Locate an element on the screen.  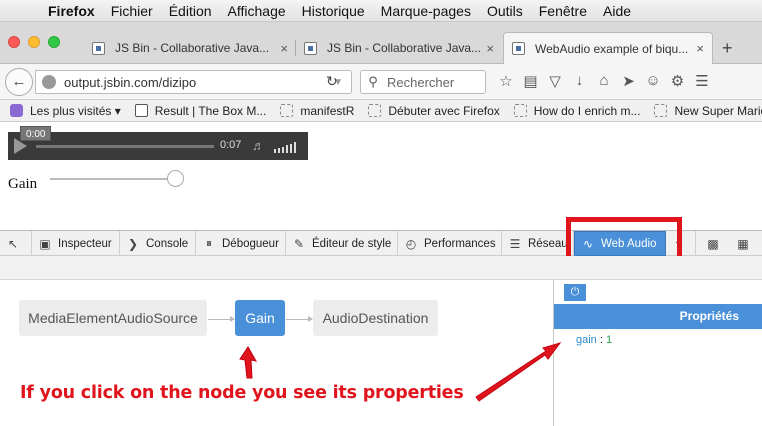
bookmark-debuter-firefox: Débuter avec Firefox is located at coordinates (434, 111).